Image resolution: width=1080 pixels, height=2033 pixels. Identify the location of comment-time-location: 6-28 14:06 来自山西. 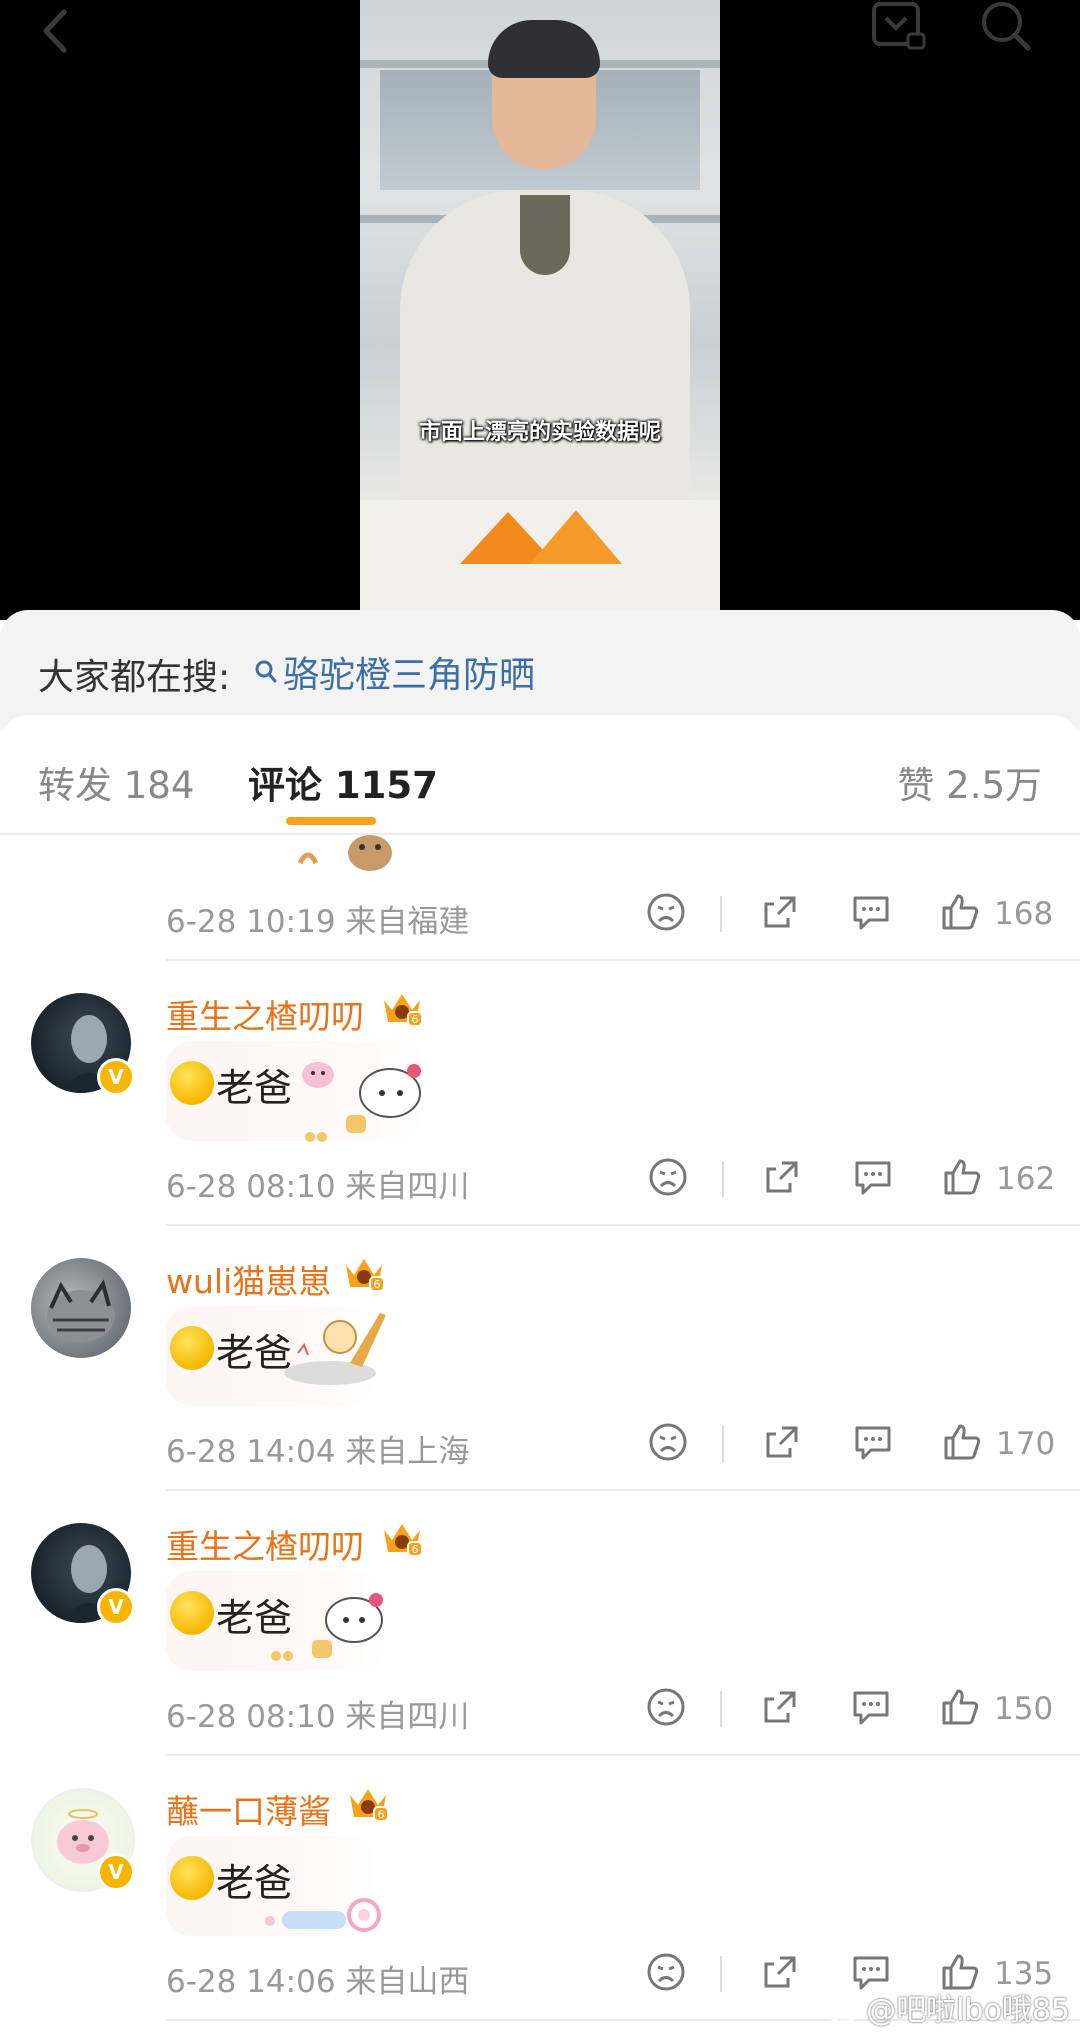
(318, 1982).